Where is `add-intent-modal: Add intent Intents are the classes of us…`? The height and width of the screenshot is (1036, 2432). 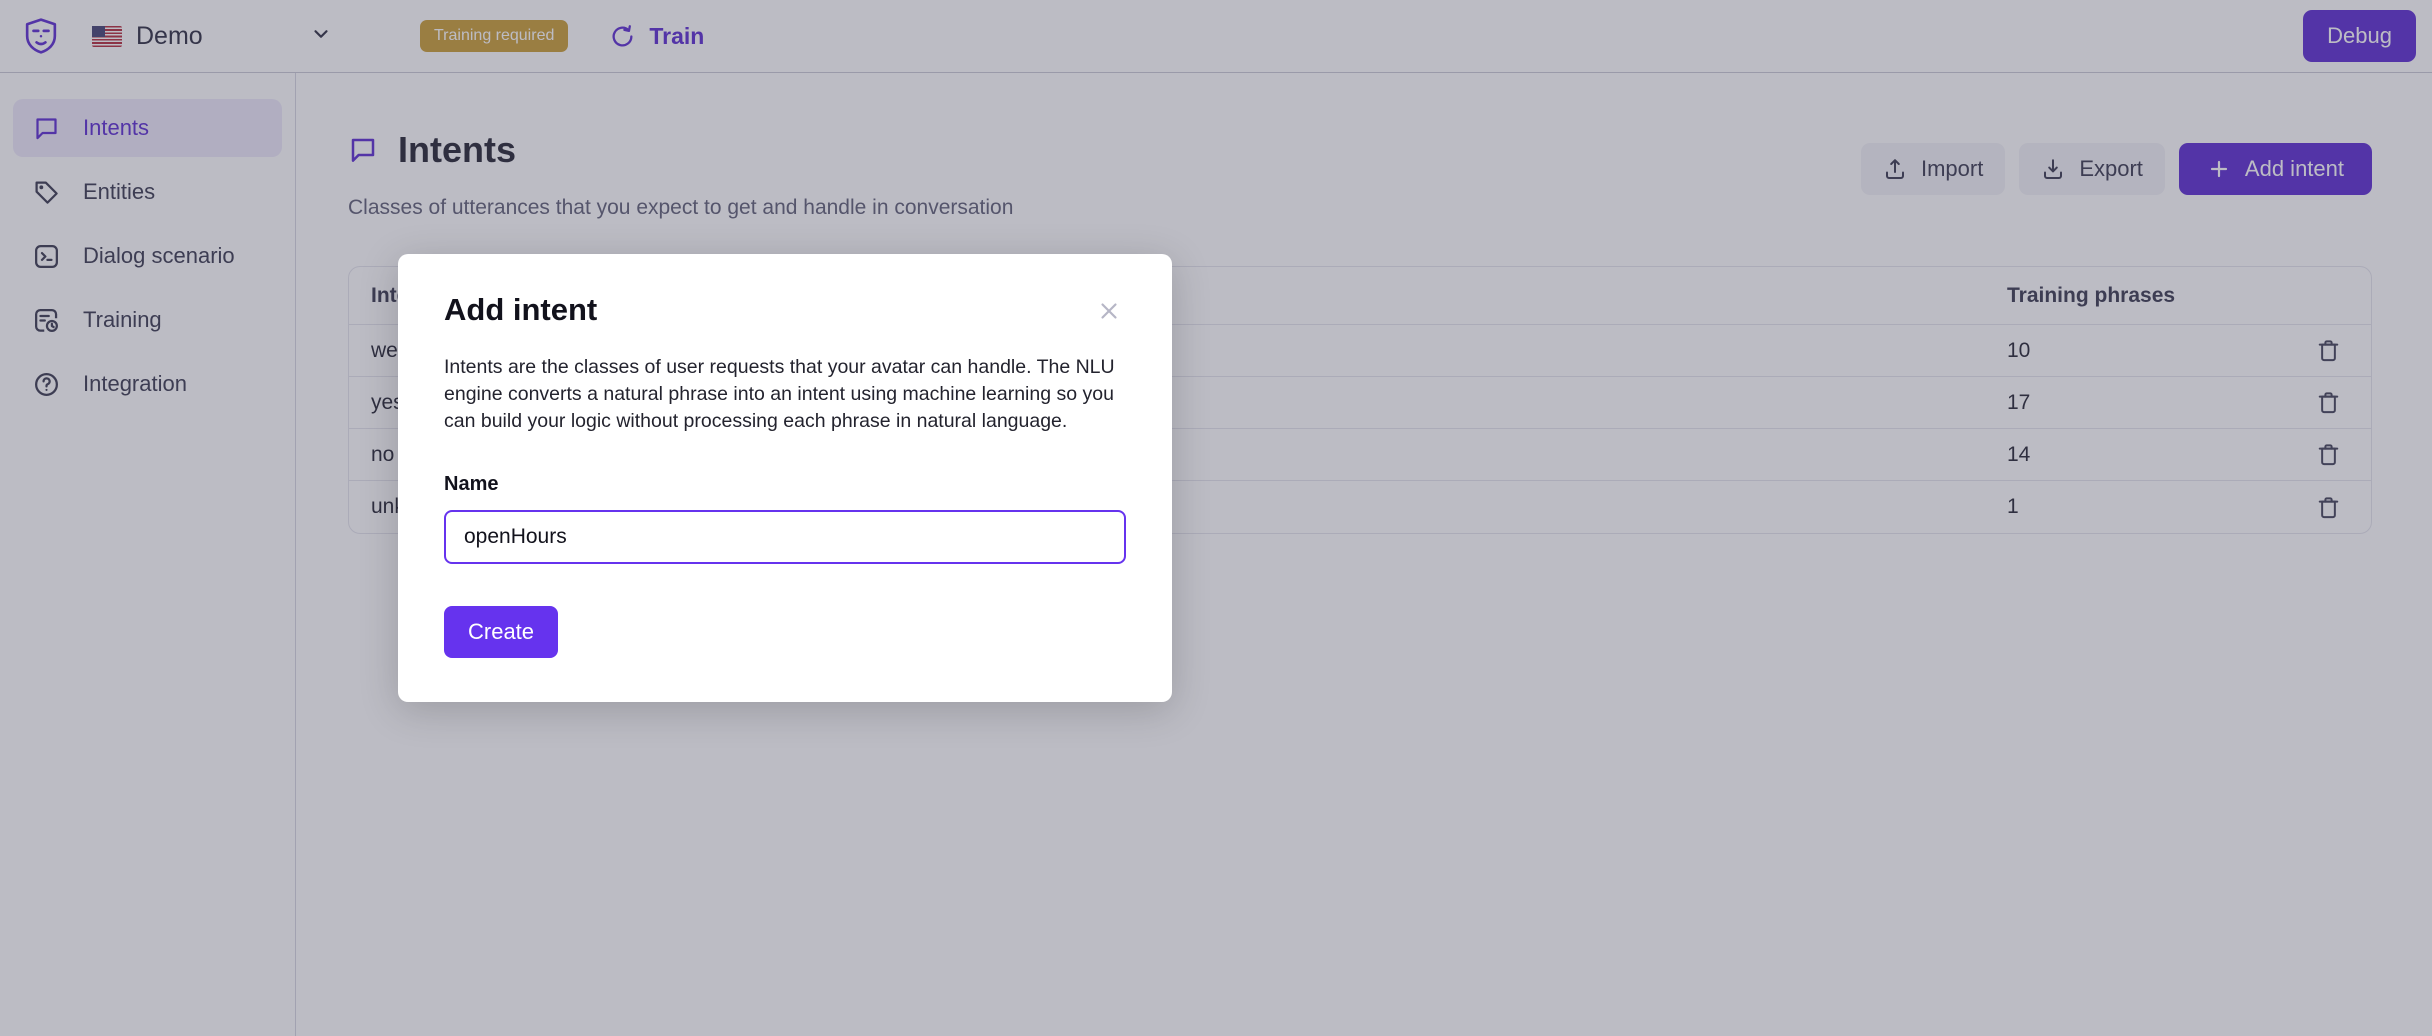
add-intent-modal: Add intent Intents are the classes of us… is located at coordinates (785, 478).